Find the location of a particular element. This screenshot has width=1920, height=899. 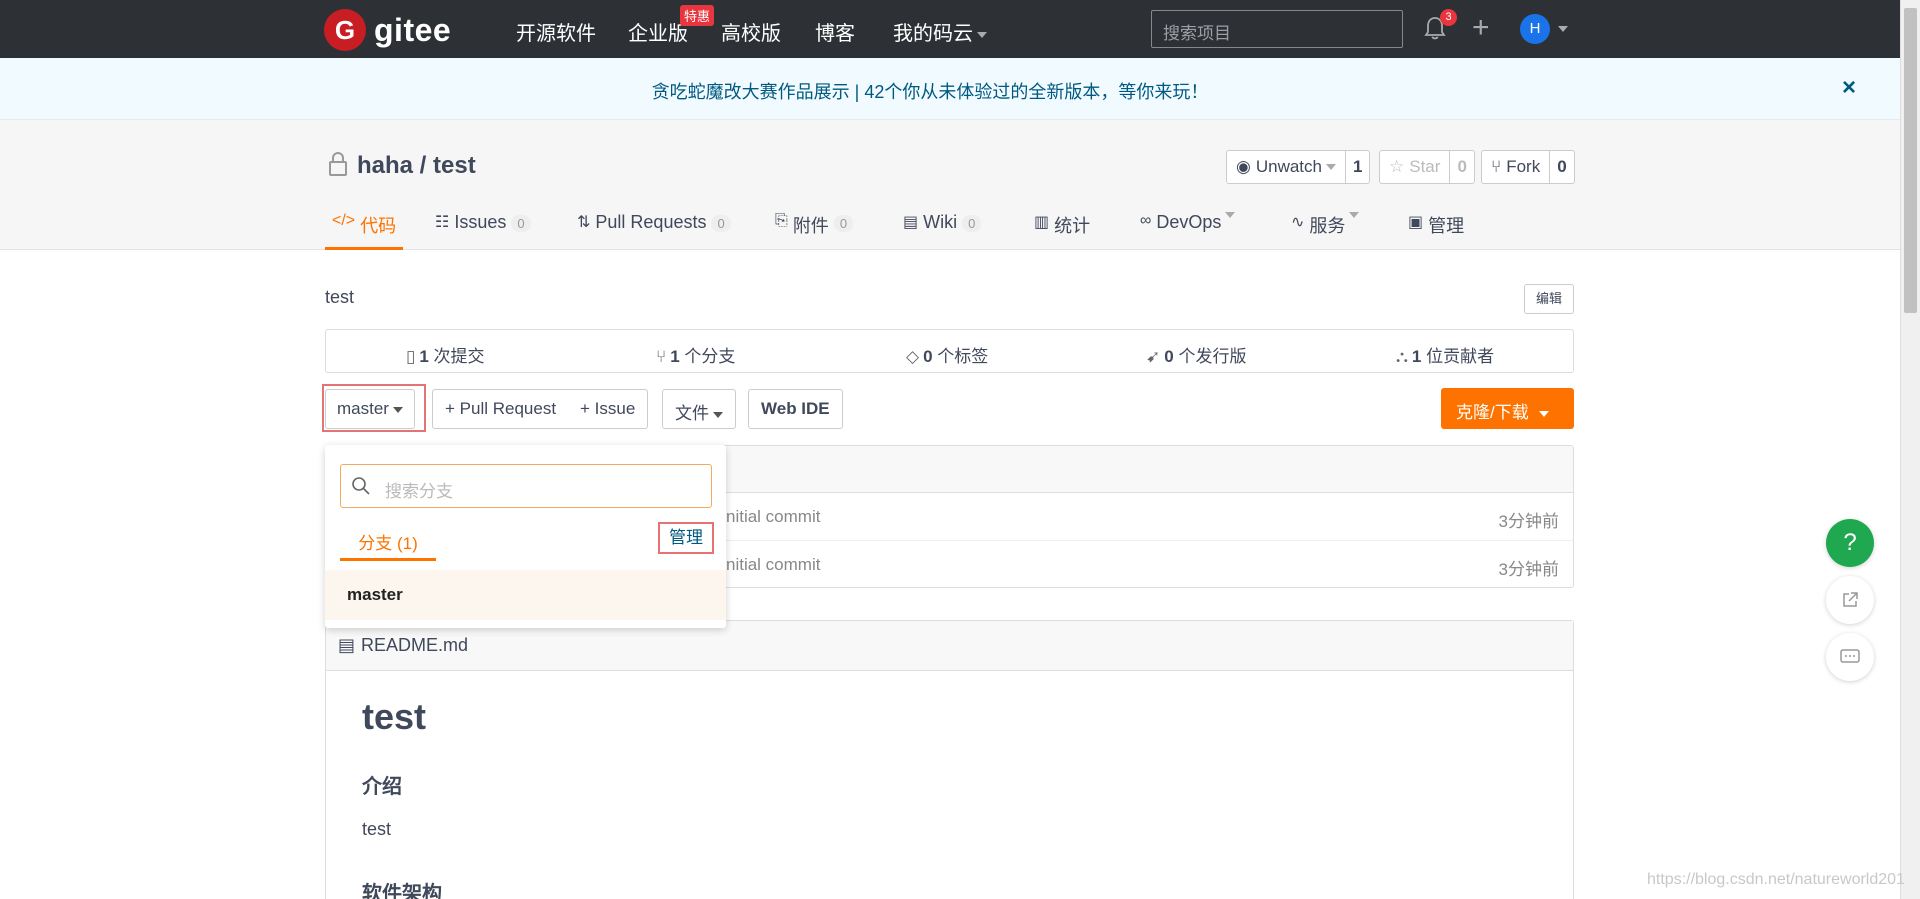

scrollbar-thumb is located at coordinates (1910, 160).